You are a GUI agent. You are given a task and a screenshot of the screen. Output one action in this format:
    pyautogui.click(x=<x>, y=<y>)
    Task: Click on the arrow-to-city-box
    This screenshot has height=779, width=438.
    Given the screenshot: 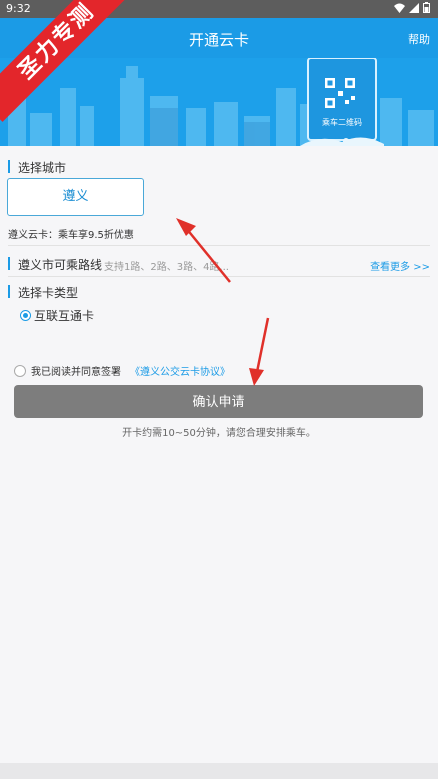 What is the action you would take?
    pyautogui.click(x=208, y=255)
    